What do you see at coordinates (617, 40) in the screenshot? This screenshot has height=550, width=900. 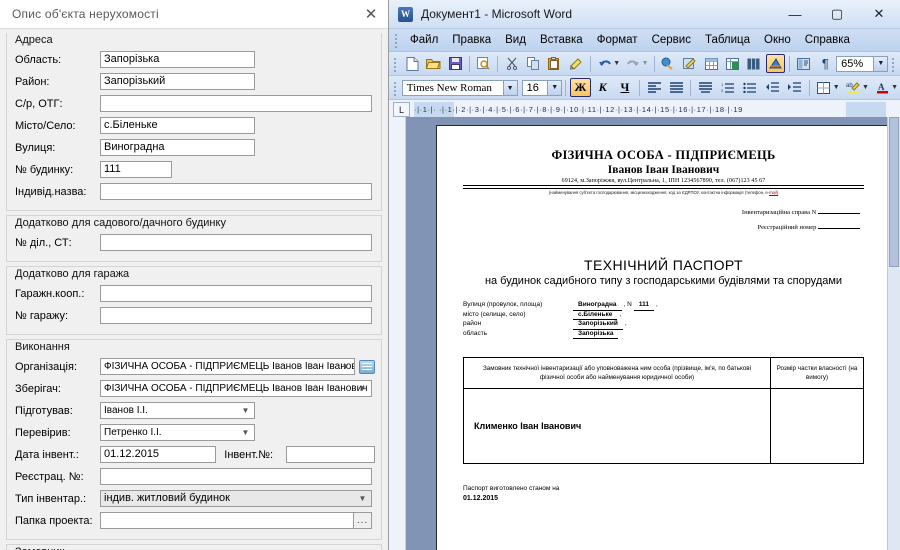 I see `menu-item-format: Формат` at bounding box center [617, 40].